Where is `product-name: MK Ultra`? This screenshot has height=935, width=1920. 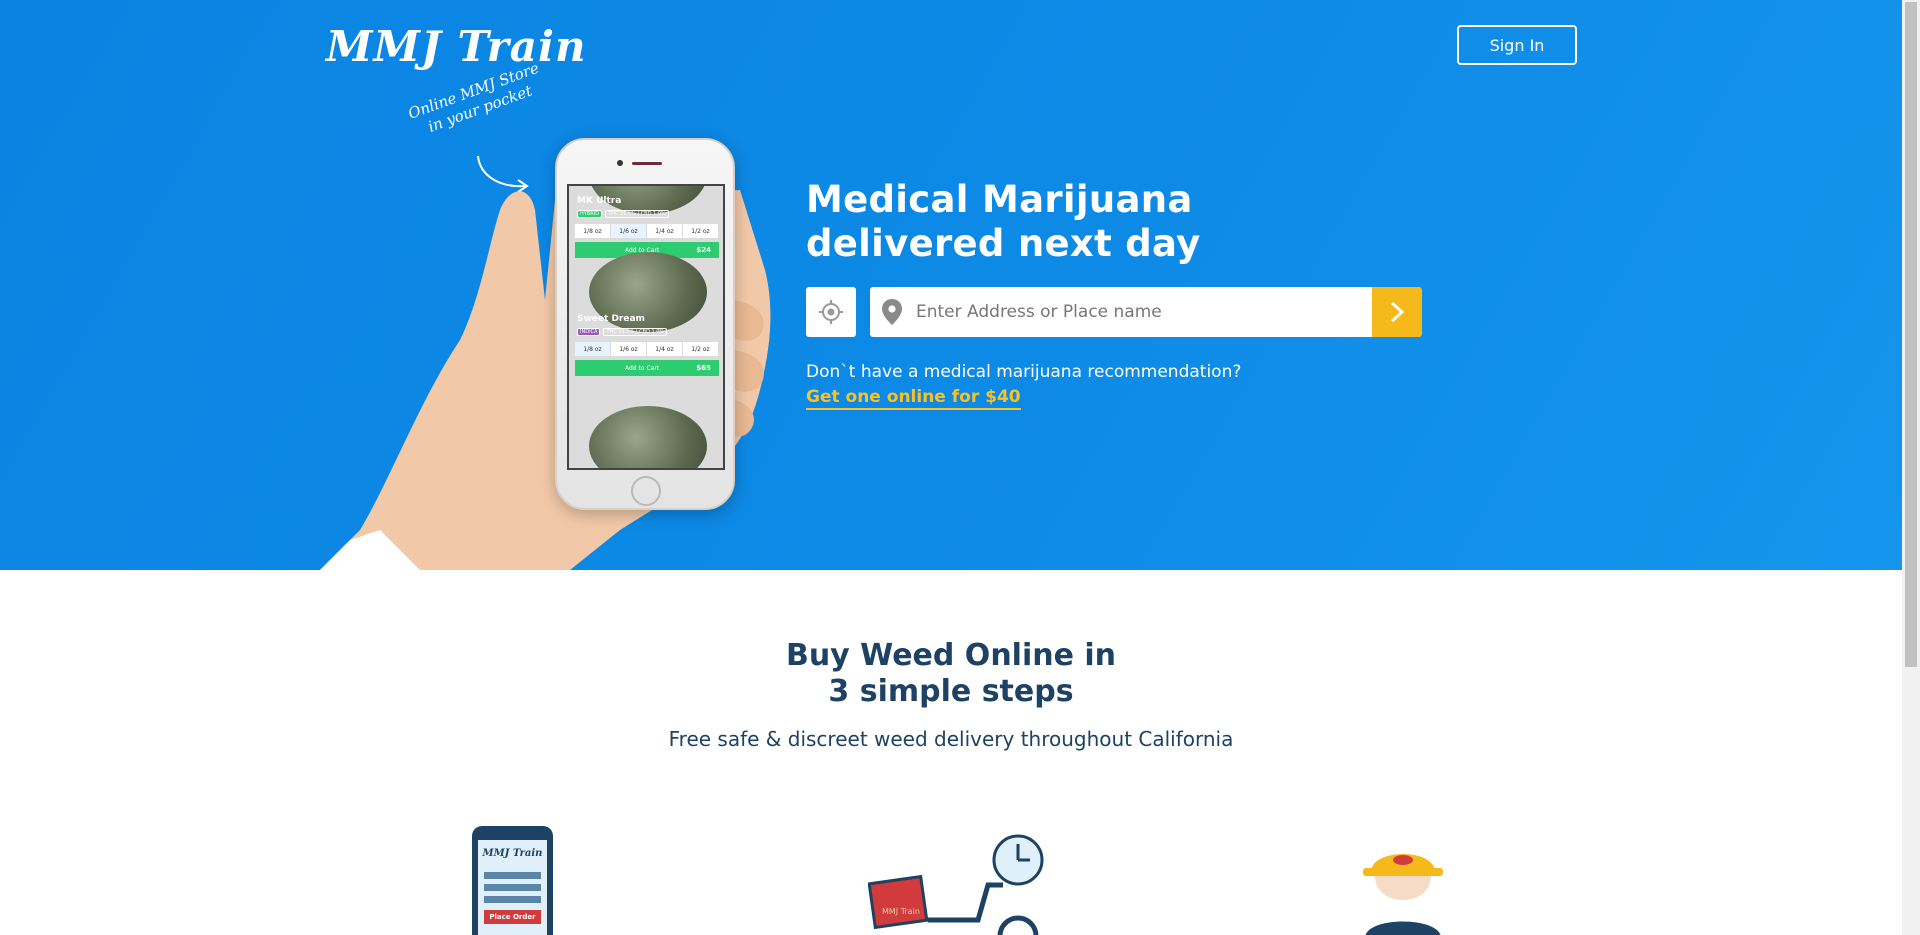 product-name: MK Ultra is located at coordinates (599, 201).